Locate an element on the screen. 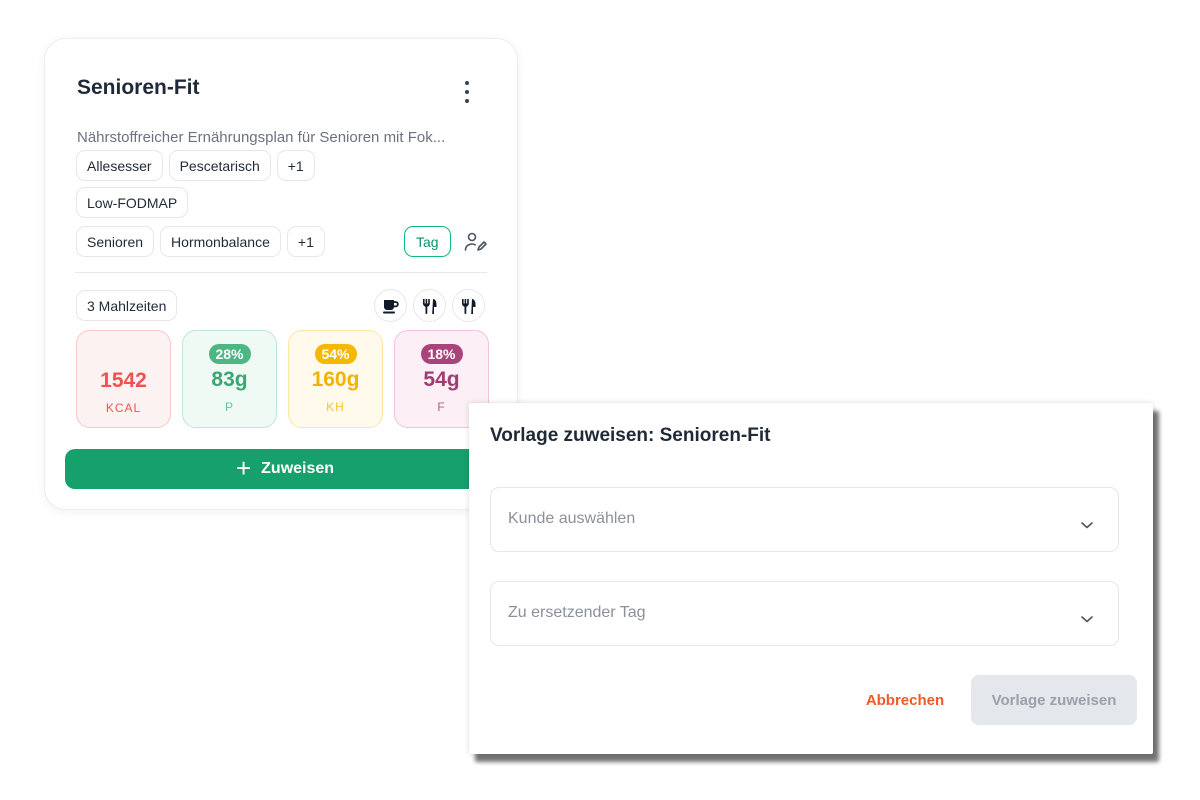 This screenshot has width=1200, height=800. assign-button: + Zuweisen is located at coordinates (285, 469).